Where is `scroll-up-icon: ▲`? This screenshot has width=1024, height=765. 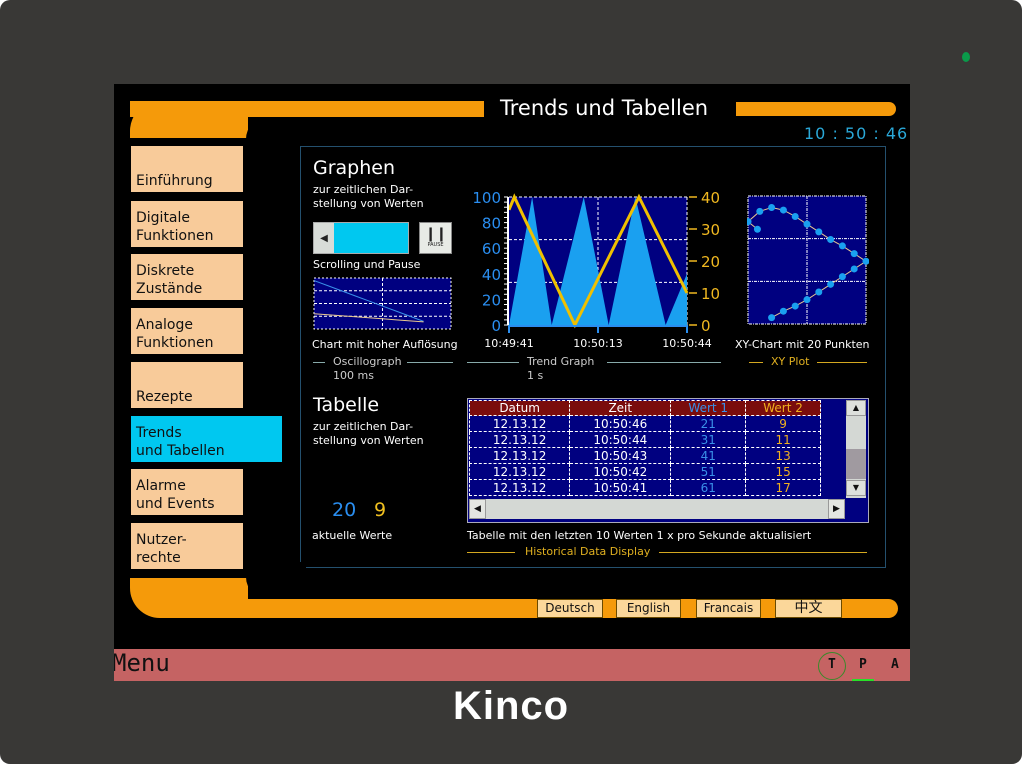 scroll-up-icon: ▲ is located at coordinates (856, 408).